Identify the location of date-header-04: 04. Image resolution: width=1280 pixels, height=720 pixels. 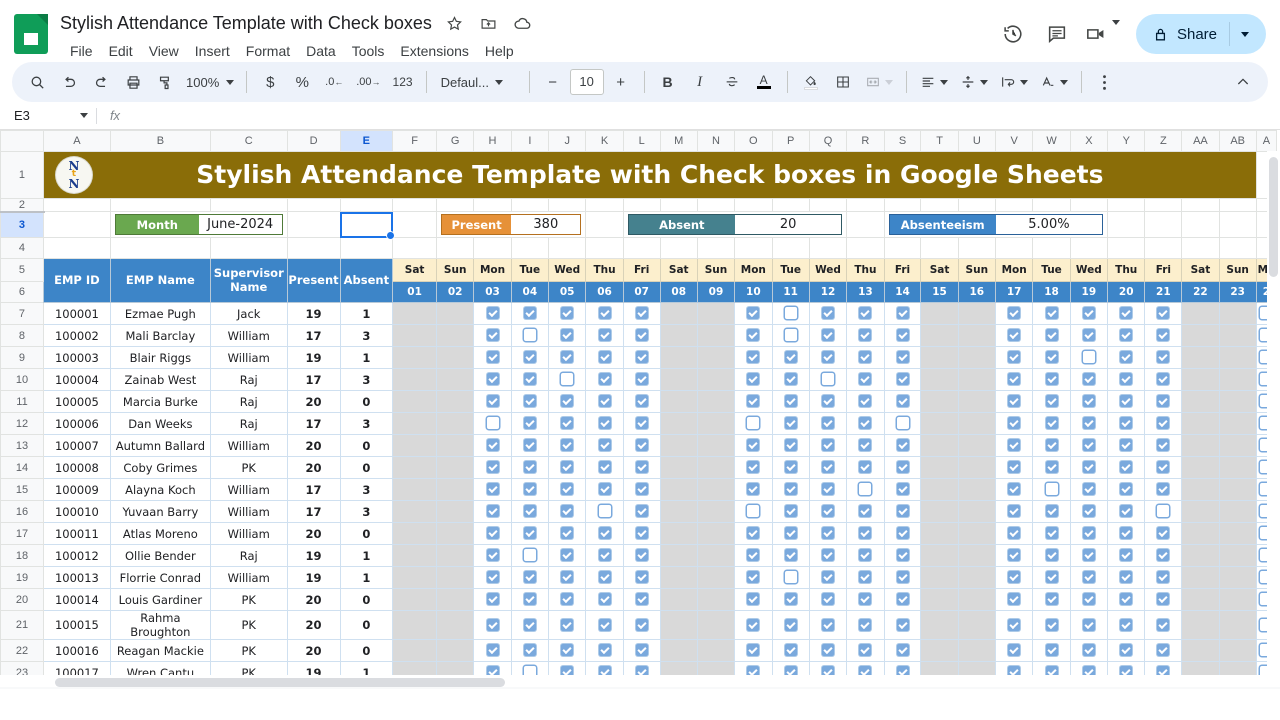
(529, 292).